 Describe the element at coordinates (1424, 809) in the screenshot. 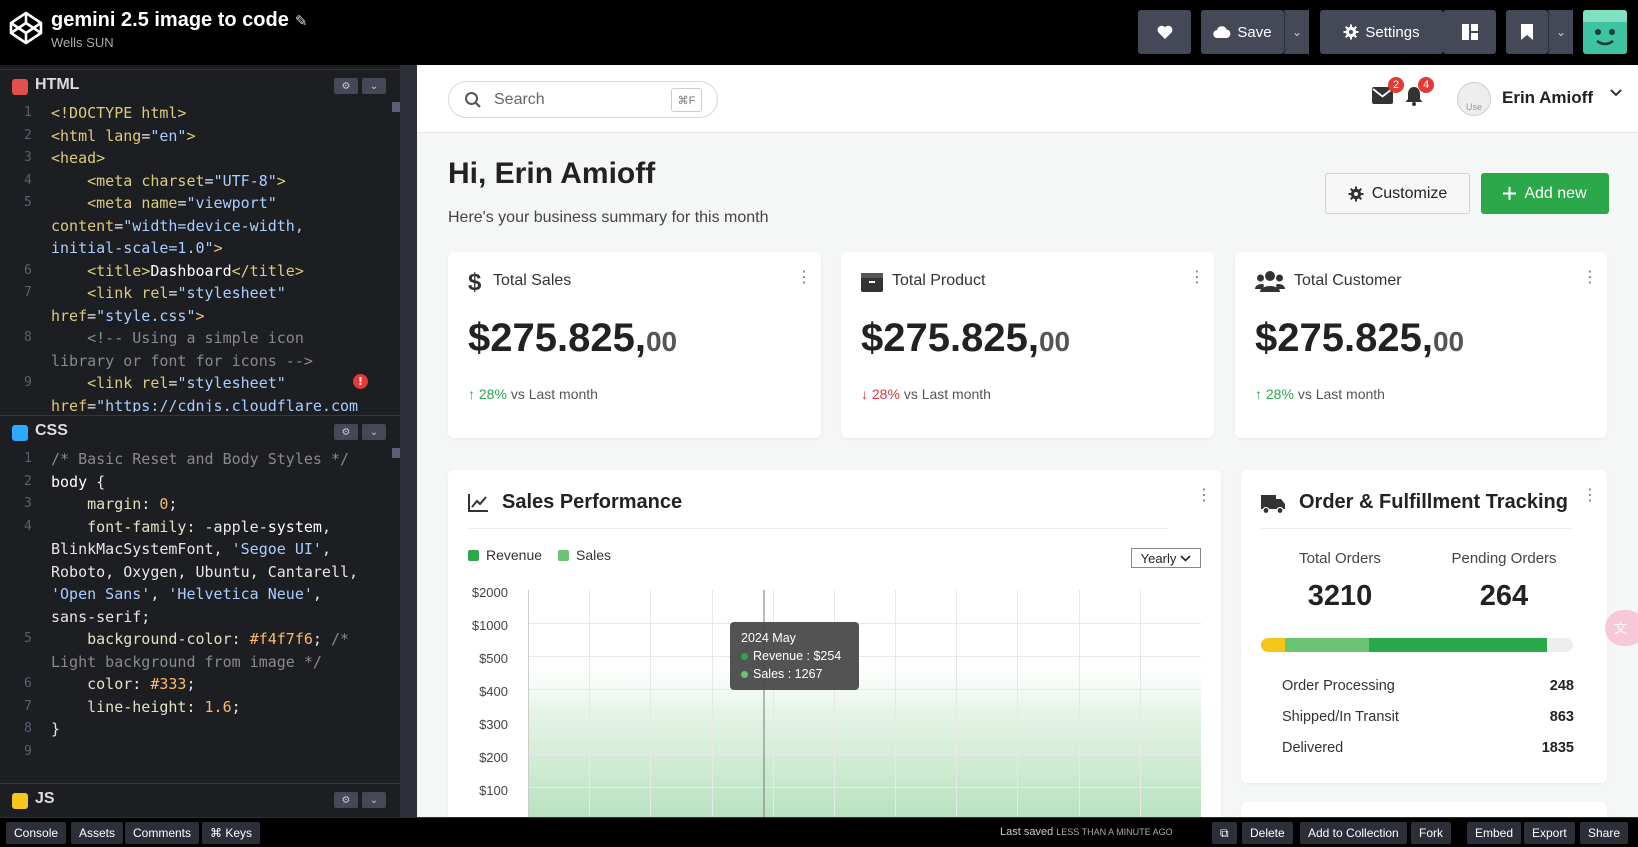

I see `next-card` at that location.